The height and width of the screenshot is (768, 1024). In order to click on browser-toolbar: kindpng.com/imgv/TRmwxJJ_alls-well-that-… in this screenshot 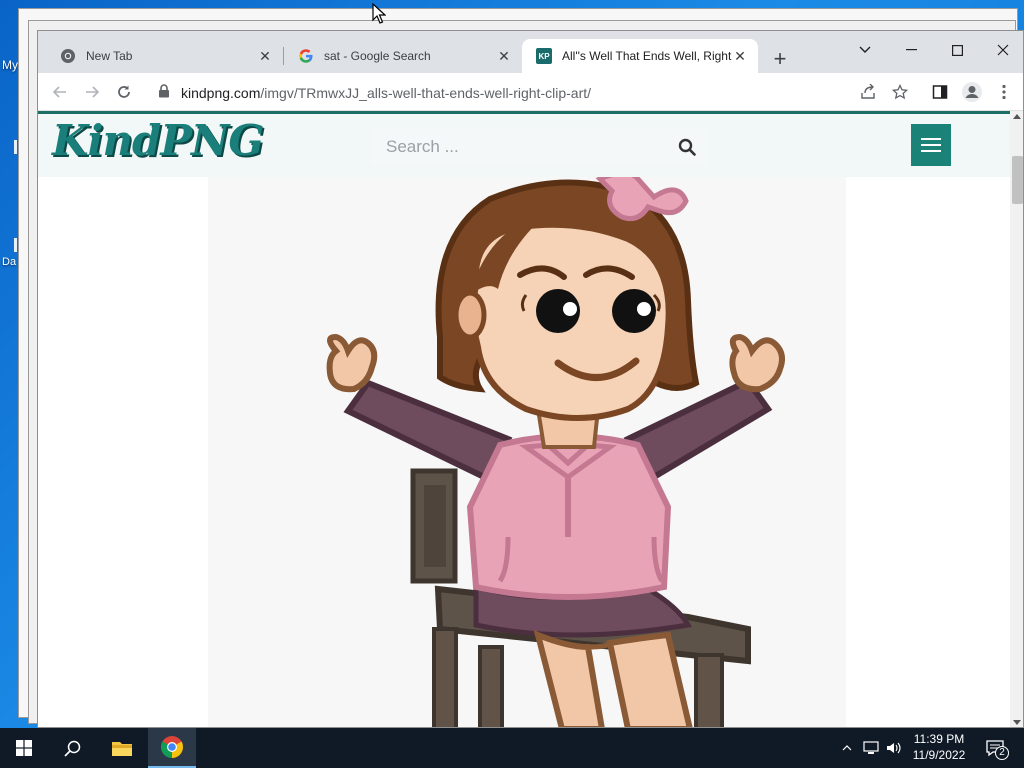, I will do `click(530, 92)`.